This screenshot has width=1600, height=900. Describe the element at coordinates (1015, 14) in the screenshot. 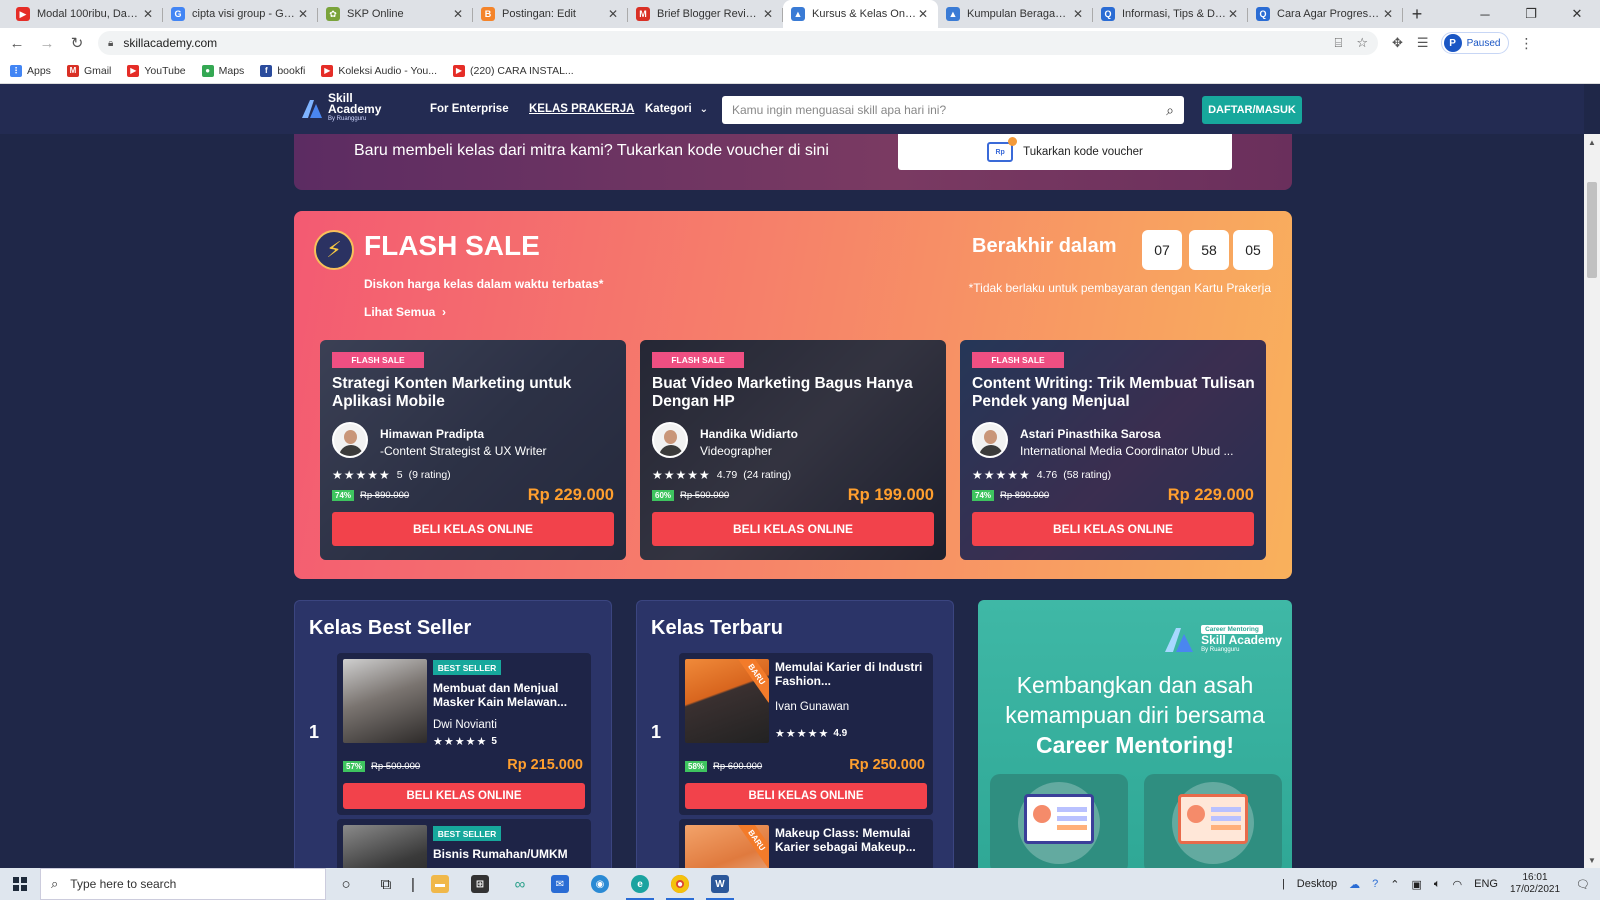

I see `browser-tab: ▲ Kumpulan Beragam Tip ✕` at that location.